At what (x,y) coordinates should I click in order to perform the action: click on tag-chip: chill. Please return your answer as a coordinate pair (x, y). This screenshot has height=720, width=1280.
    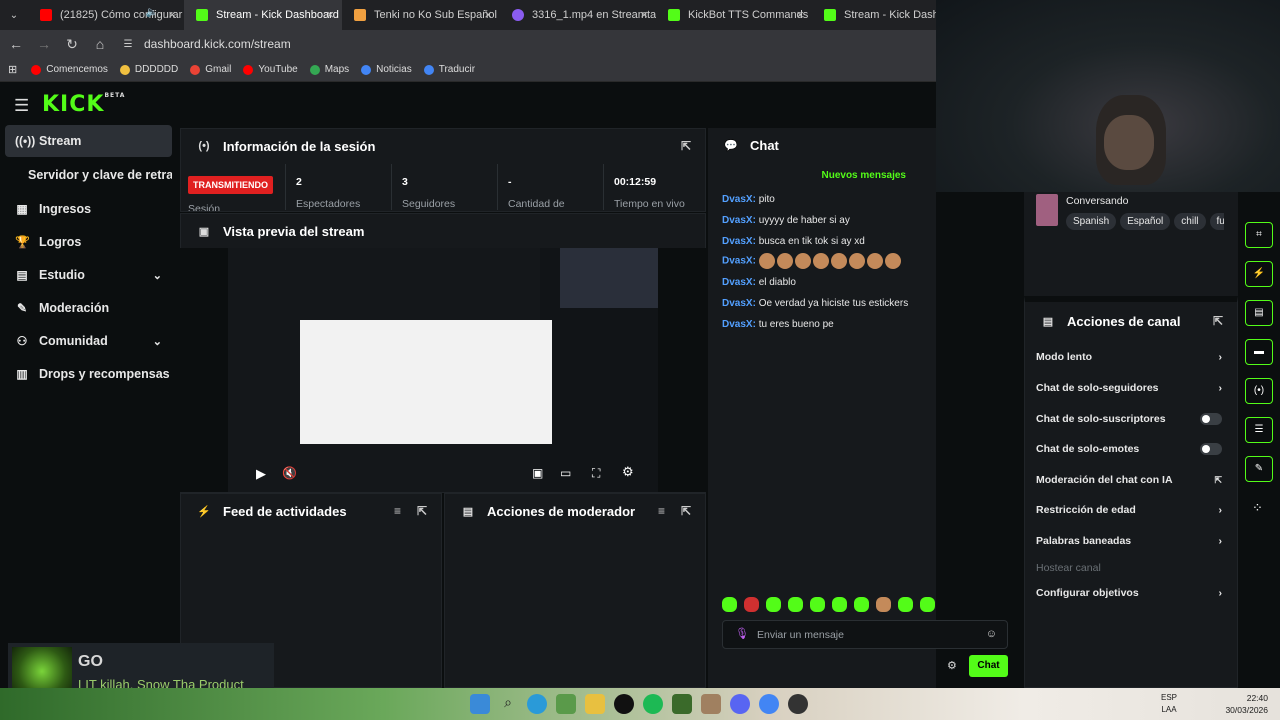
    Looking at the image, I should click on (1190, 221).